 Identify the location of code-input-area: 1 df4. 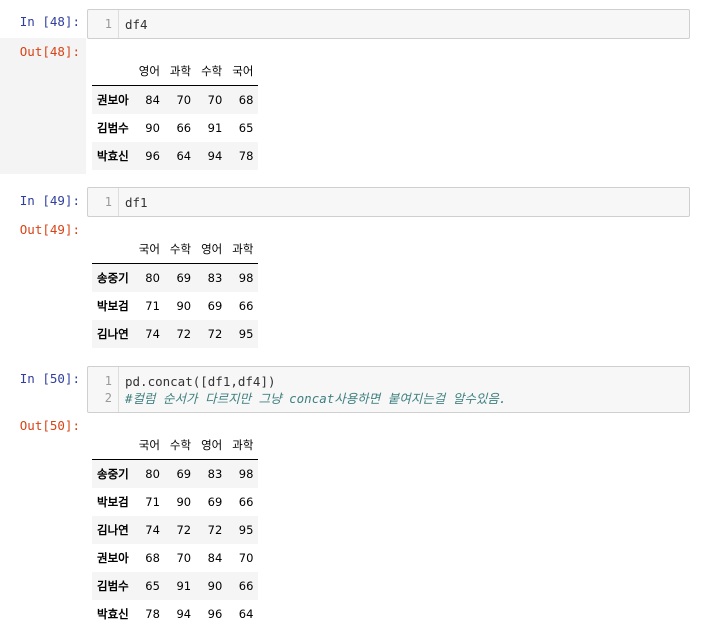
(388, 24).